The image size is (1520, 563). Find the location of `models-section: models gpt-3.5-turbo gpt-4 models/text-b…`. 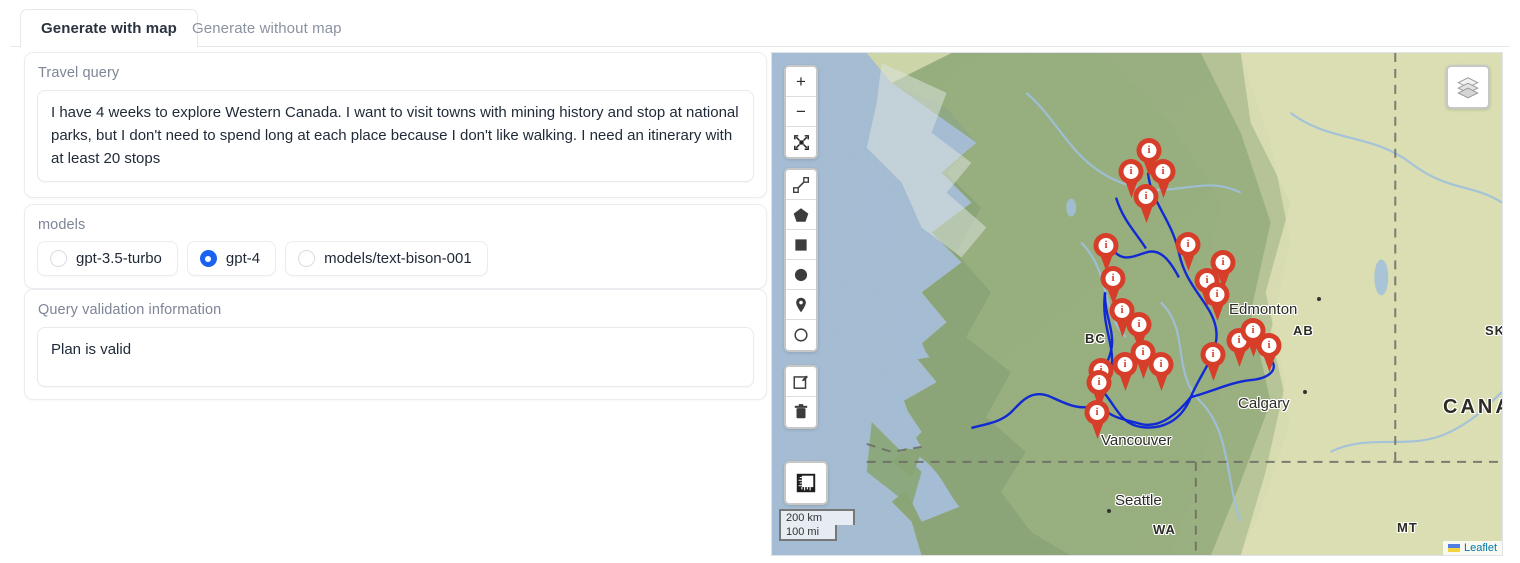

models-section: models gpt-3.5-turbo gpt-4 models/text-b… is located at coordinates (395, 246).